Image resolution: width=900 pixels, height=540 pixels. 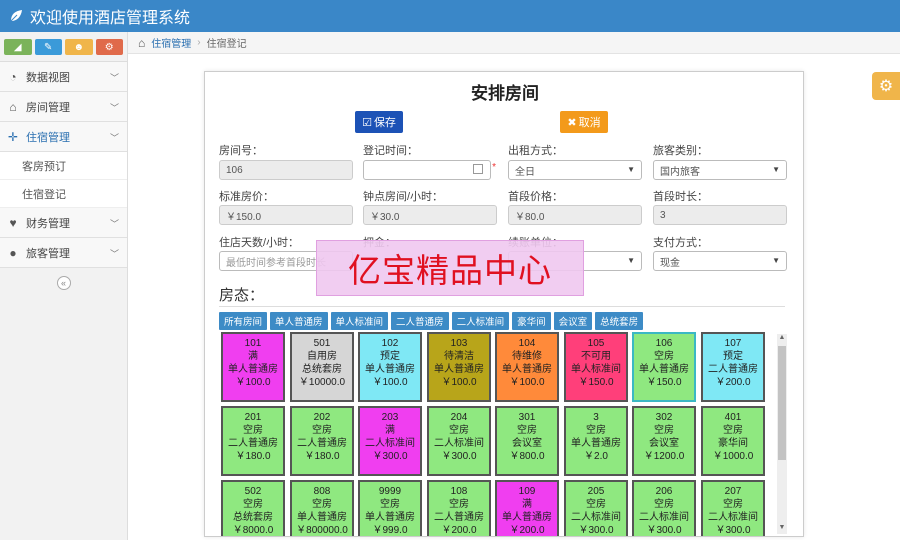 I want to click on pay-method-select: 现金 ▼, so click(x=720, y=261).